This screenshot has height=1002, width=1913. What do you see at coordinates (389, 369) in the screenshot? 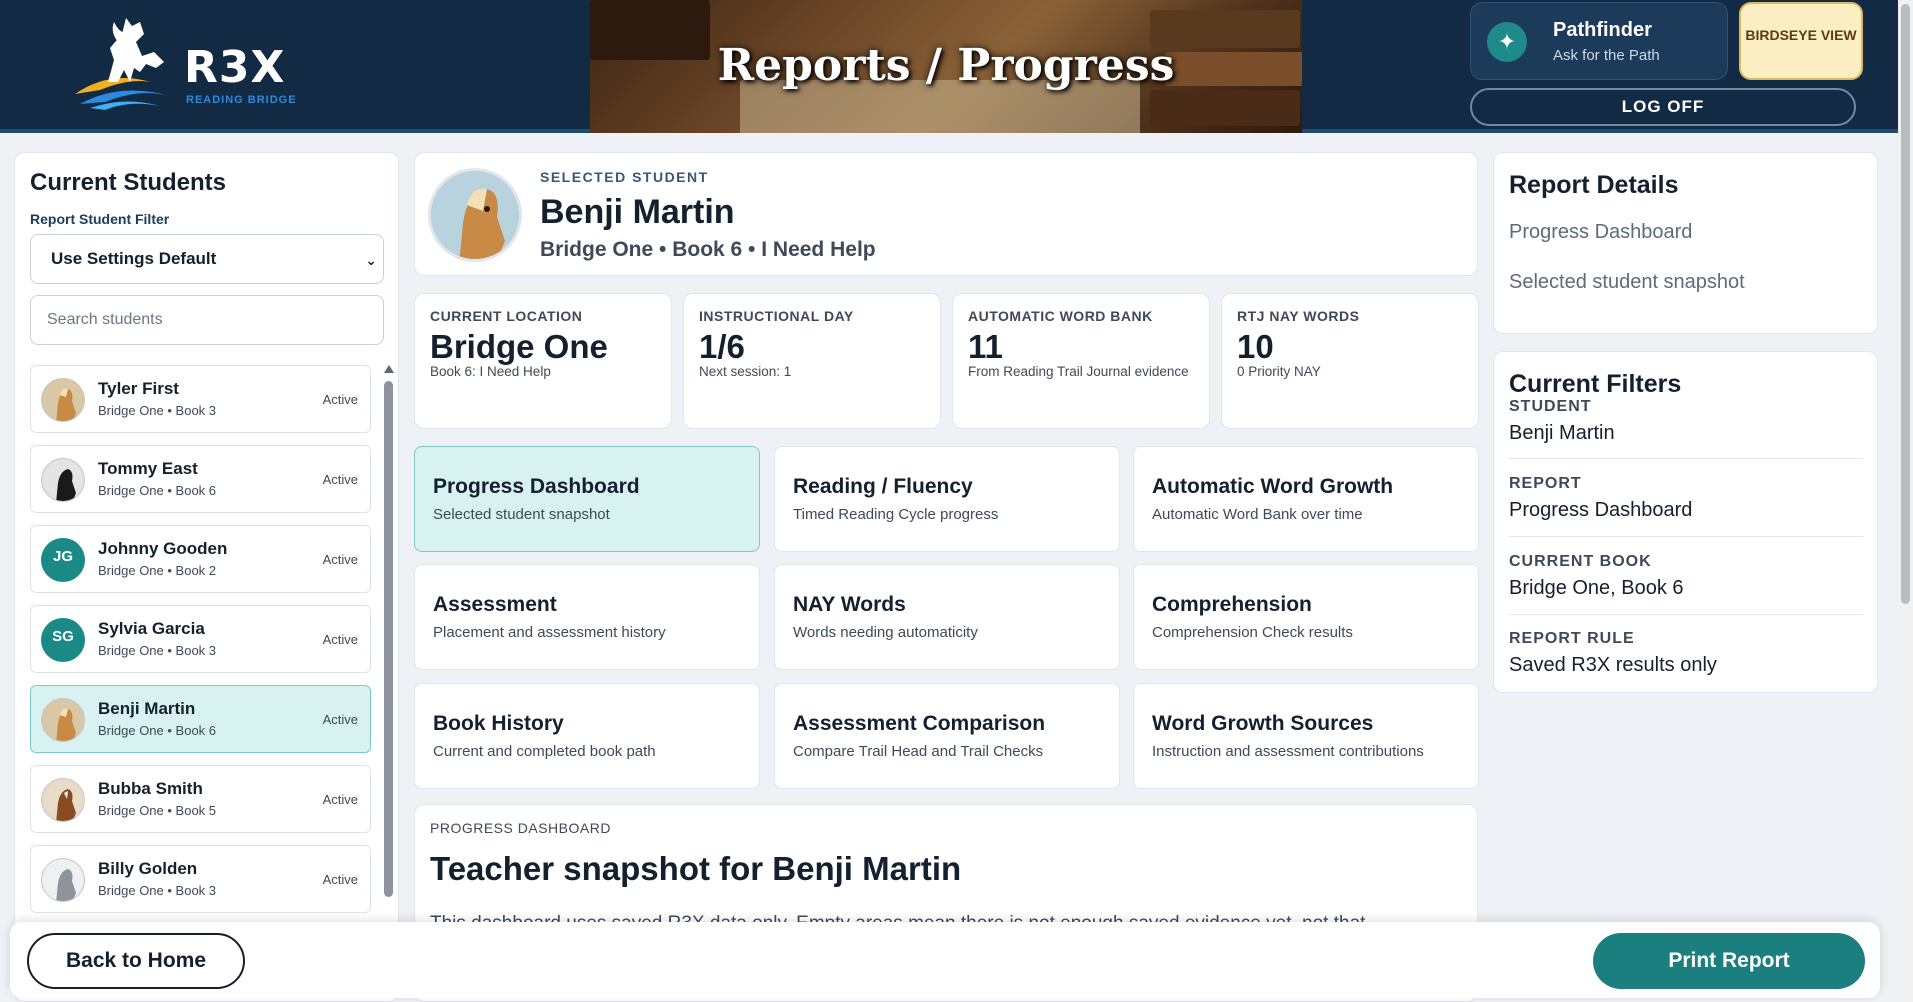
I see `scroll-up-arrow-icon` at bounding box center [389, 369].